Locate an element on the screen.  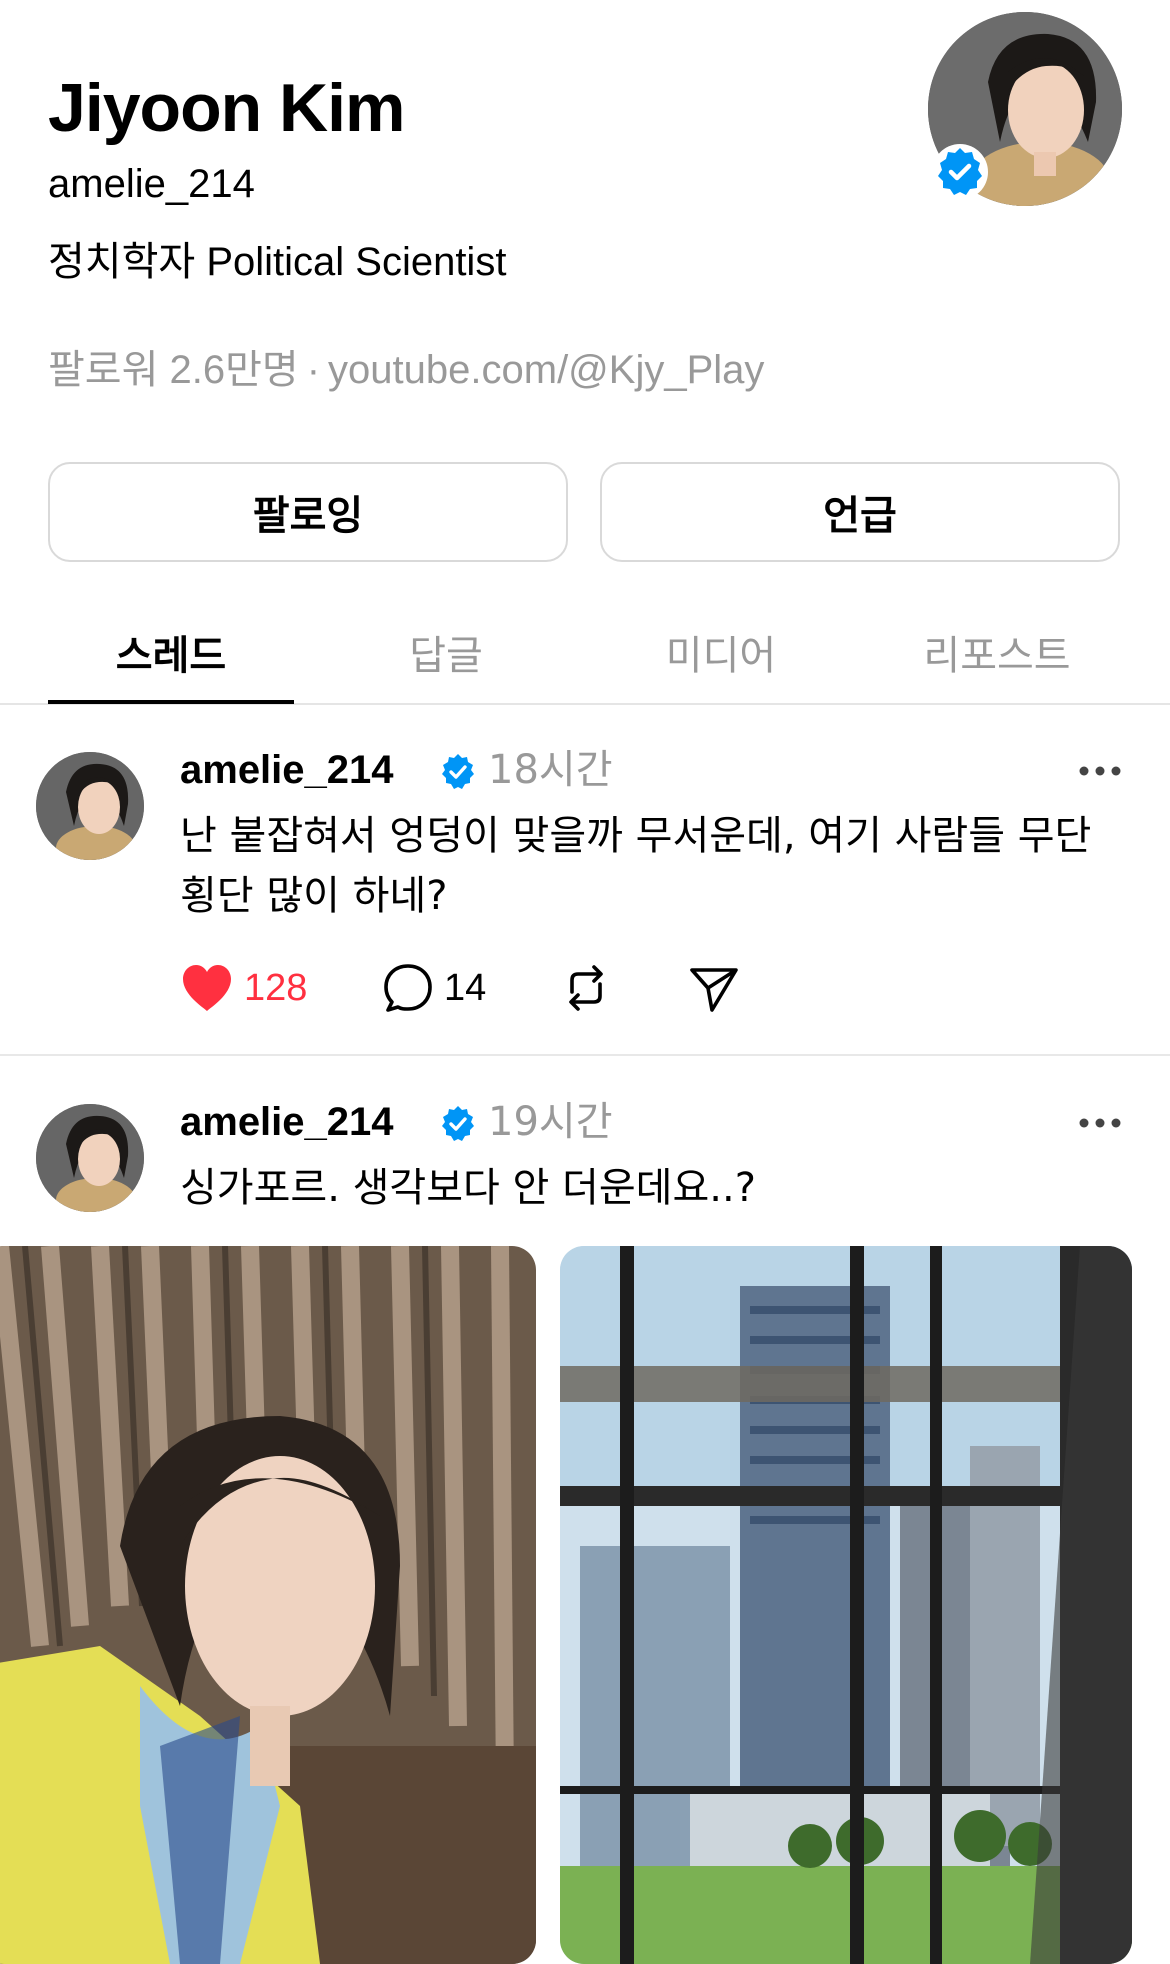
tab-media: 미디어 is located at coordinates (721, 652).